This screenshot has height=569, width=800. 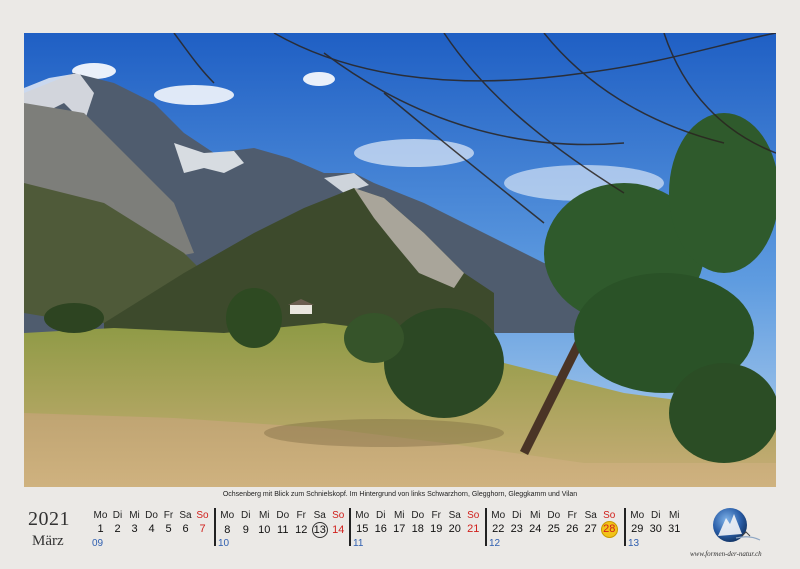 I want to click on week-block: Mo Di Mi Do Fr Sa So 1234567 09, so click(x=151, y=529).